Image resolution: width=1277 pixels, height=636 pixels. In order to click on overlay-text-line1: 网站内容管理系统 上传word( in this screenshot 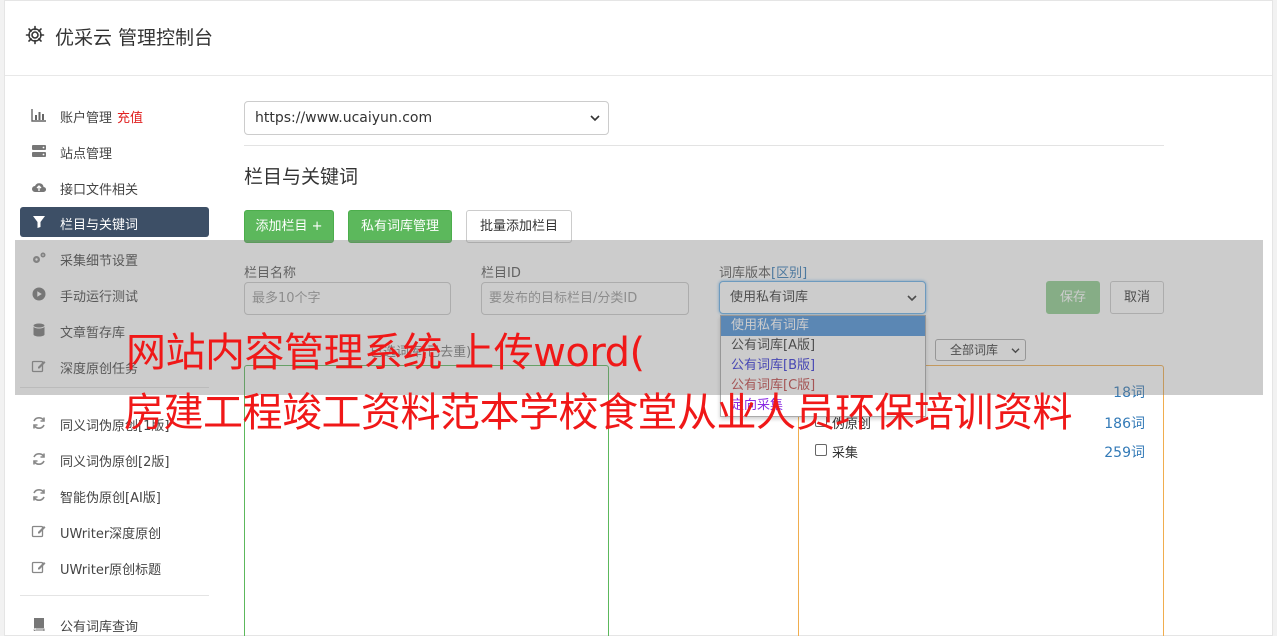, I will do `click(385, 353)`.